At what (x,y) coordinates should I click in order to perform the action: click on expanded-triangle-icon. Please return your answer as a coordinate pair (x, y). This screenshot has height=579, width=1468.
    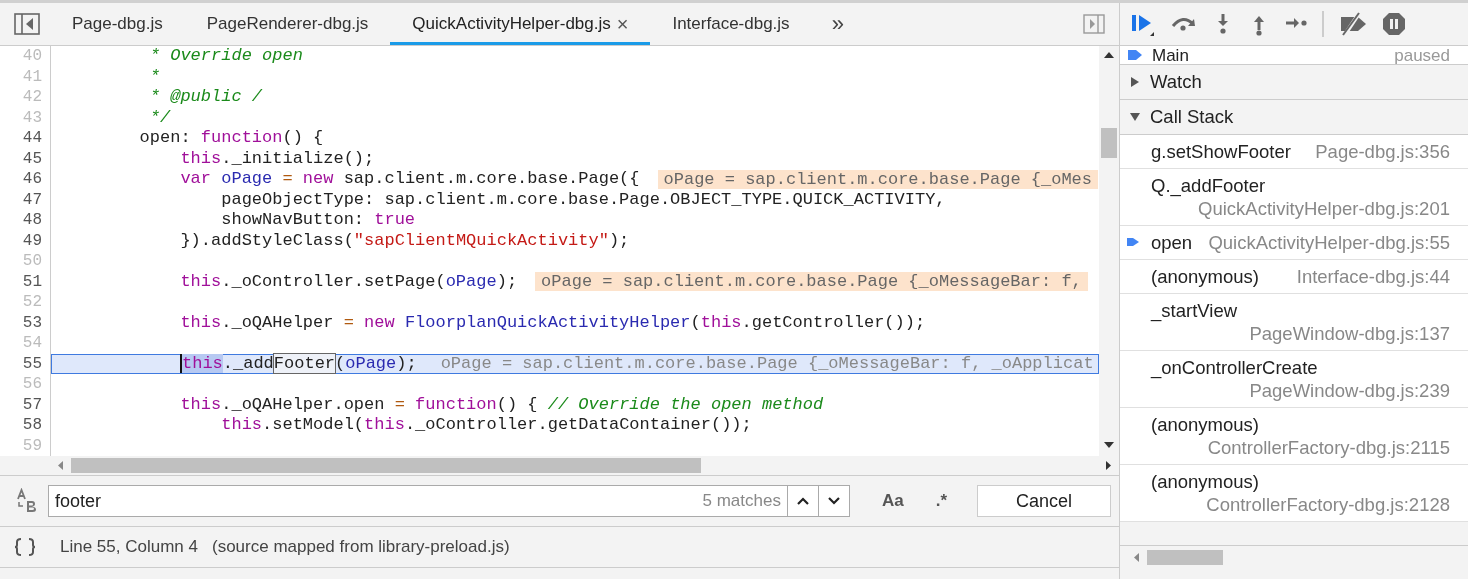
    Looking at the image, I should click on (1135, 117).